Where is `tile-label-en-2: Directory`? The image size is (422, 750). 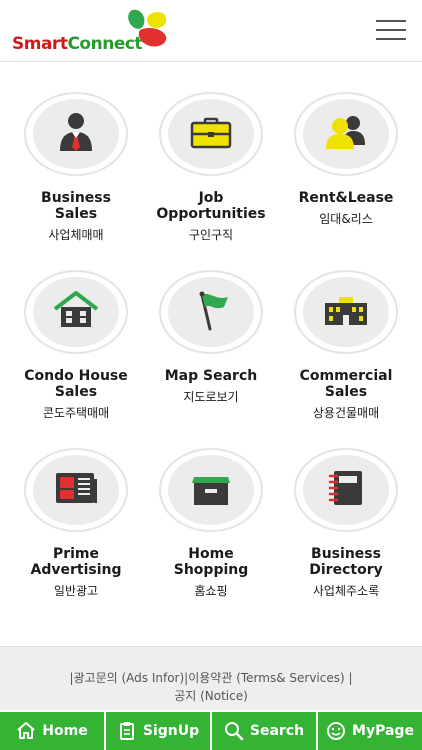 tile-label-en-2: Directory is located at coordinates (346, 570).